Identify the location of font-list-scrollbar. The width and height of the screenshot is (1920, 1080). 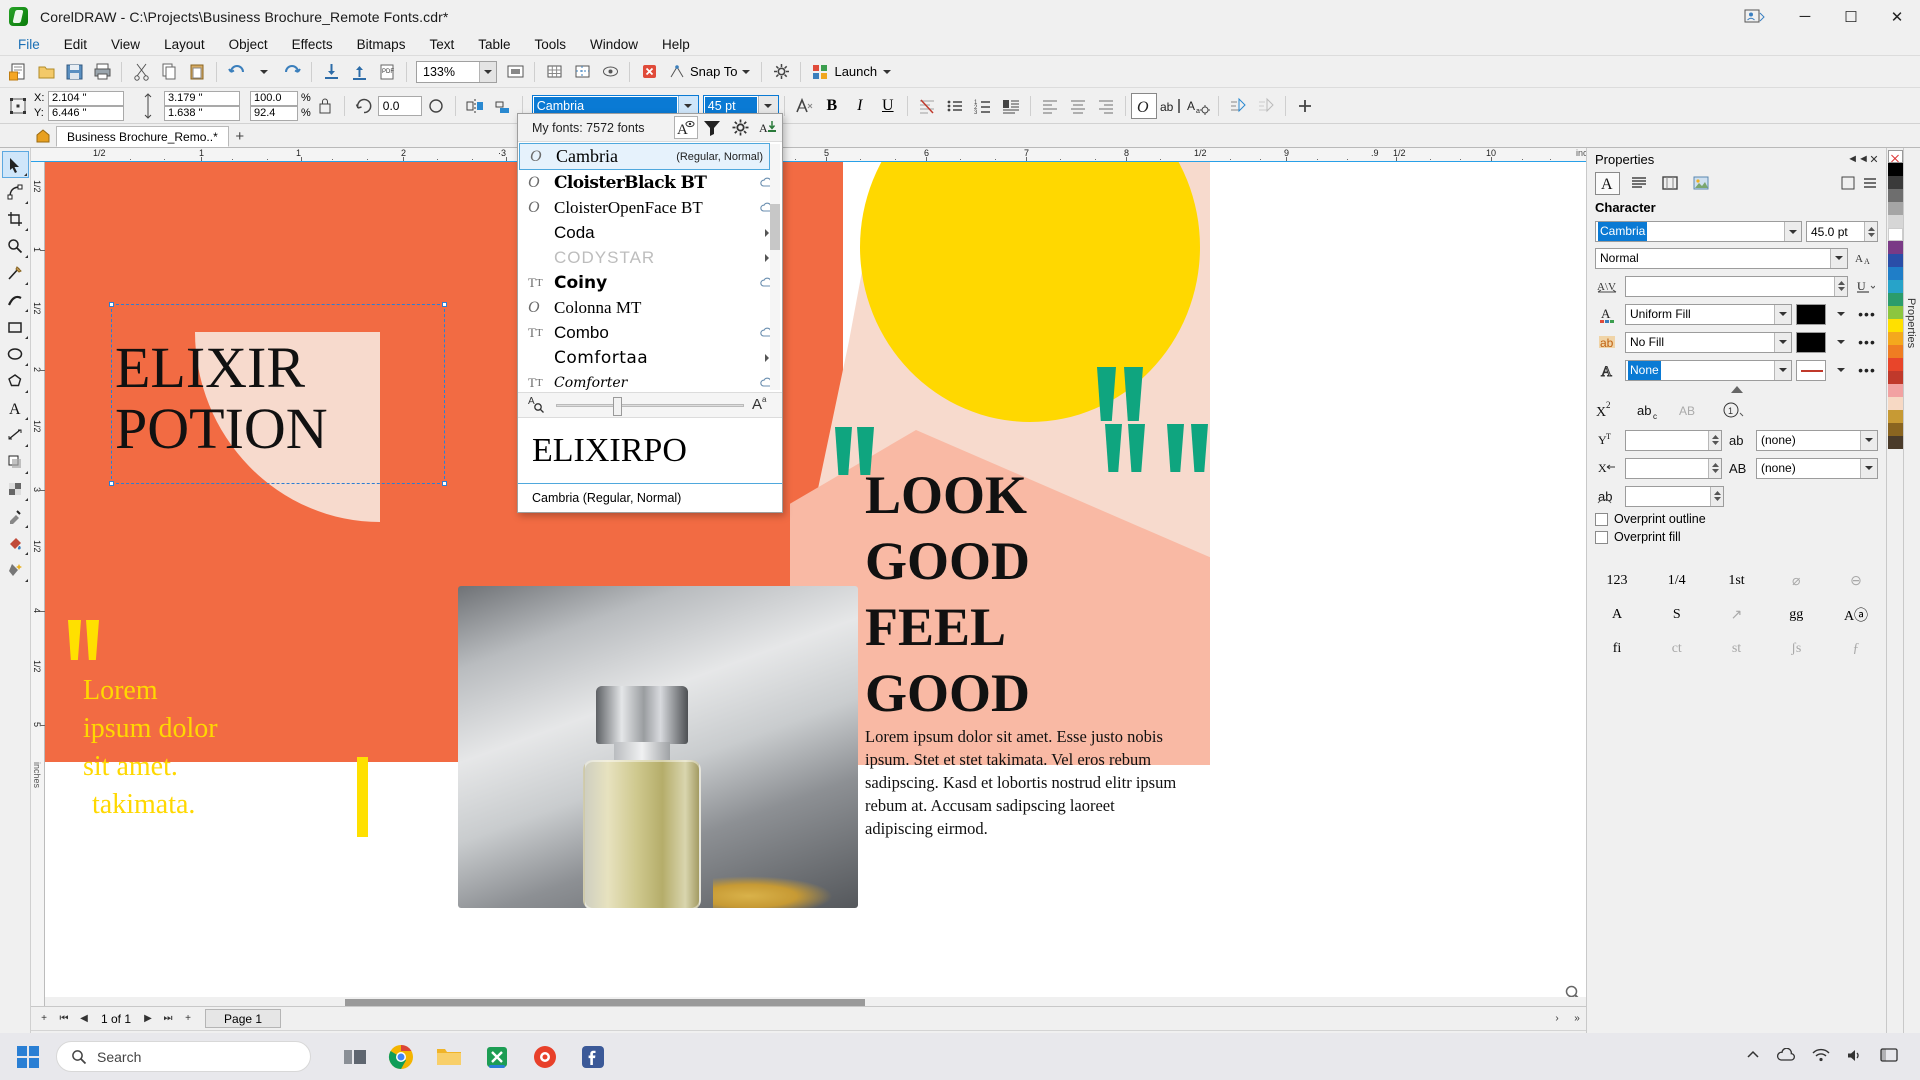
(775, 267).